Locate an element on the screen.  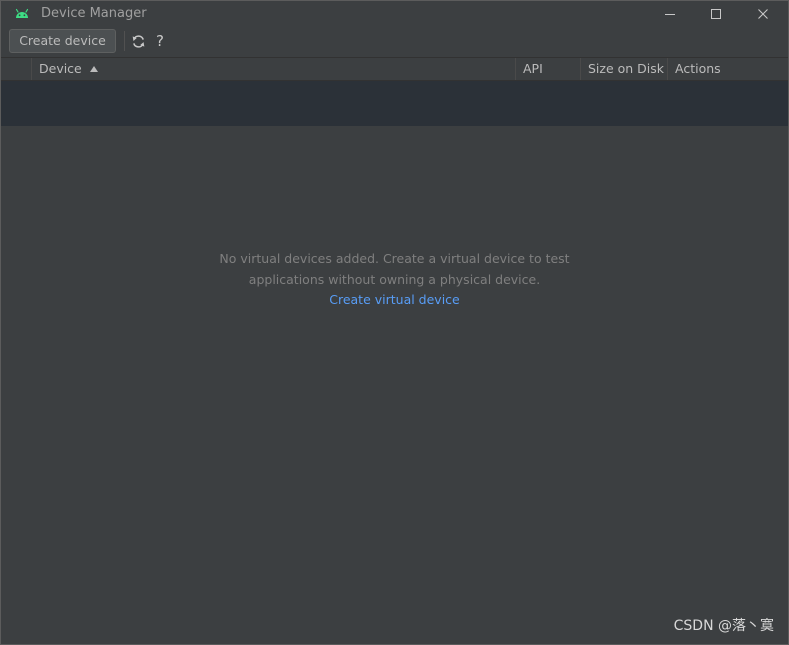
column-header-api: API is located at coordinates (548, 69).